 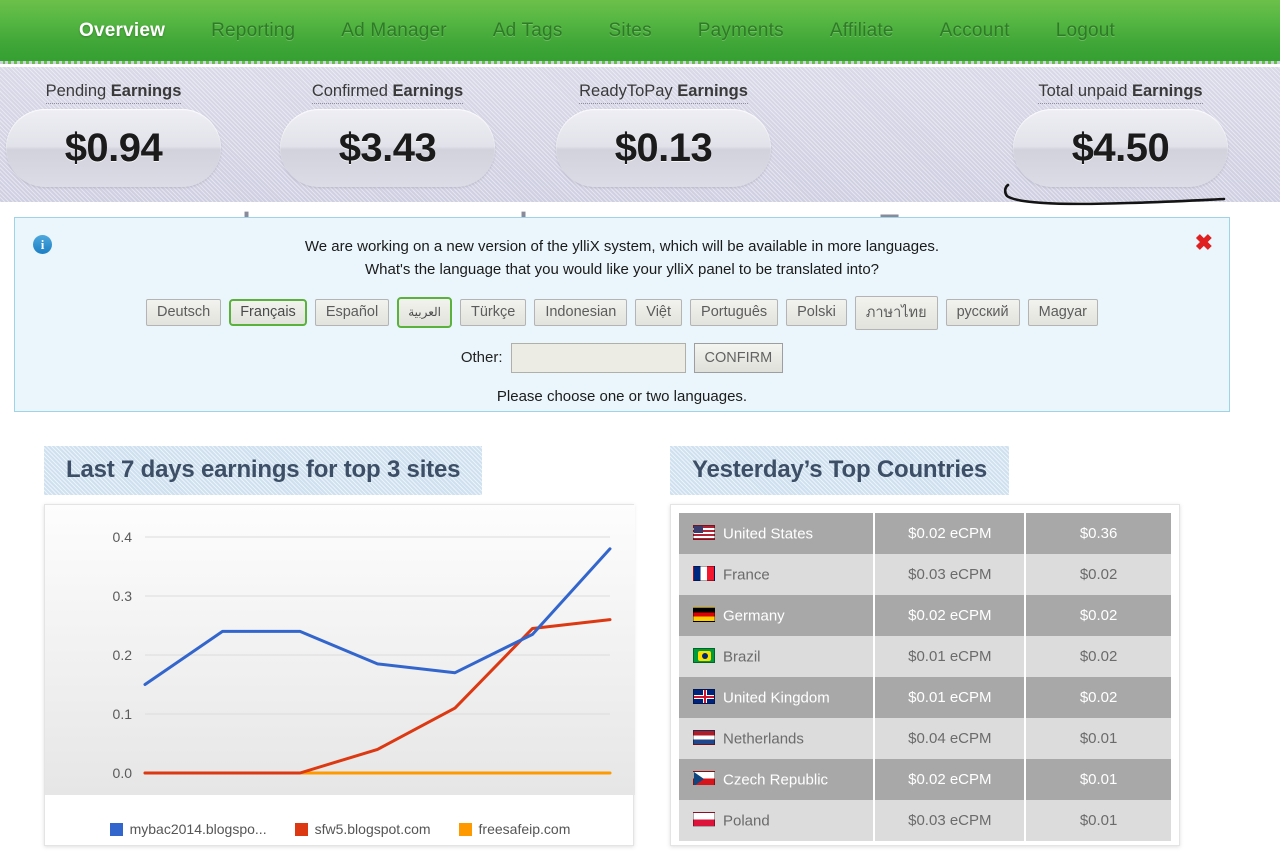 I want to click on chart-legend-item: freesafeip.com, so click(x=514, y=829).